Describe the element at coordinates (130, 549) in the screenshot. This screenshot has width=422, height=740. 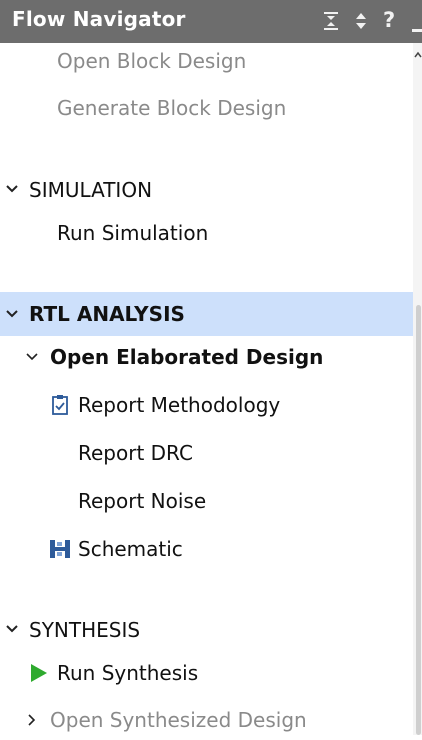
I see `nav-item-label: Schematic` at that location.